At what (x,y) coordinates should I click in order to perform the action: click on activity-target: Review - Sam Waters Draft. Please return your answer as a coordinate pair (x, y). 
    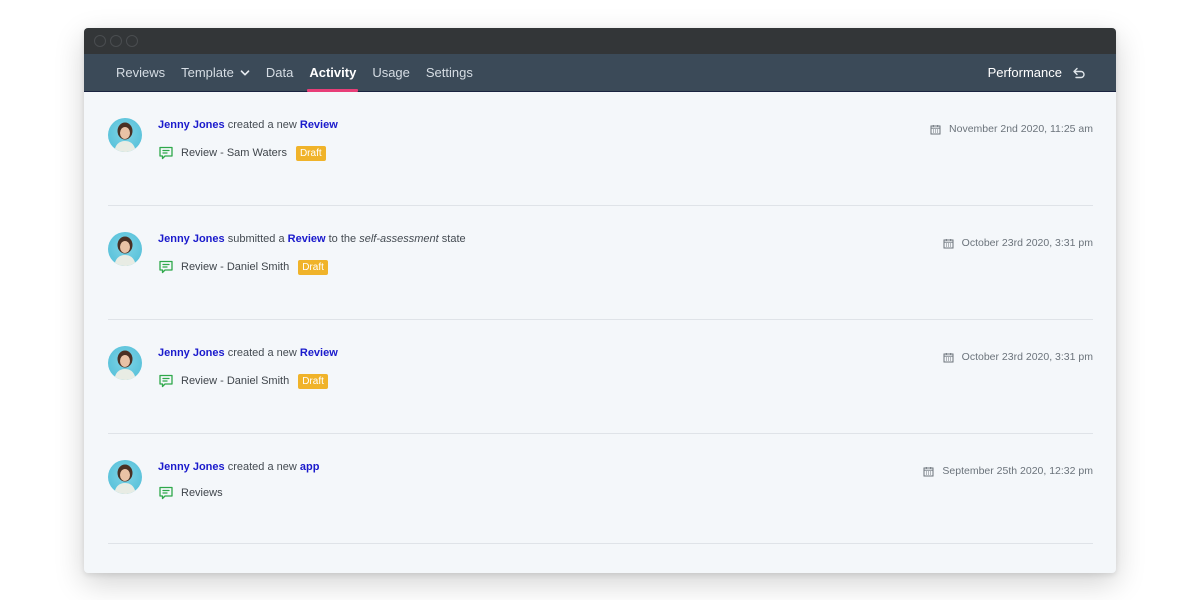
    Looking at the image, I should click on (242, 153).